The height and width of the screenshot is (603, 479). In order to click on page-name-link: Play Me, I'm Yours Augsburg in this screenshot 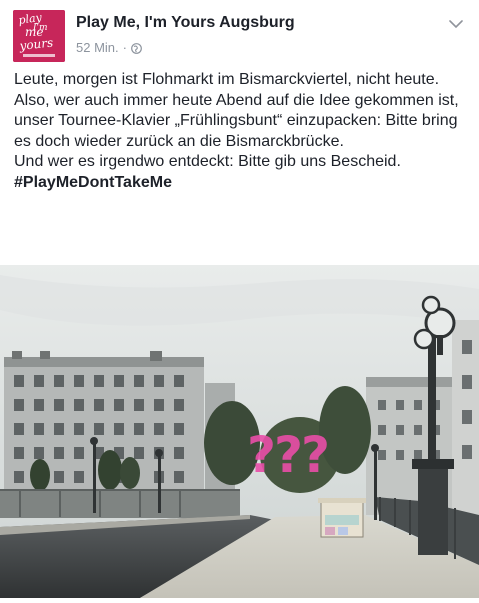, I will do `click(185, 23)`.